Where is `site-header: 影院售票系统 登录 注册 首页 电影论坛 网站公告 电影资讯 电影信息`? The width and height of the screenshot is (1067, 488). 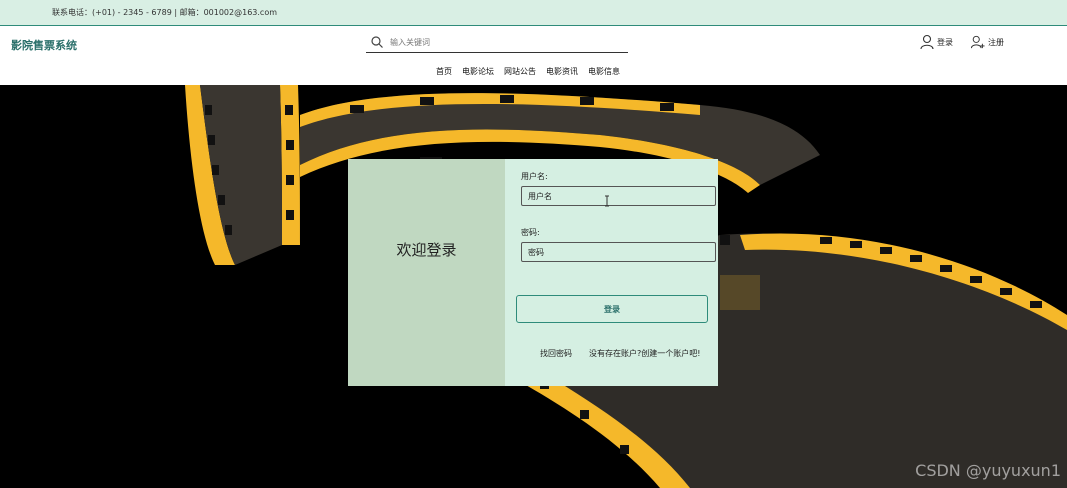
site-header: 影院售票系统 登录 注册 首页 电影论坛 网站公告 电影资讯 电影信息 is located at coordinates (533, 55).